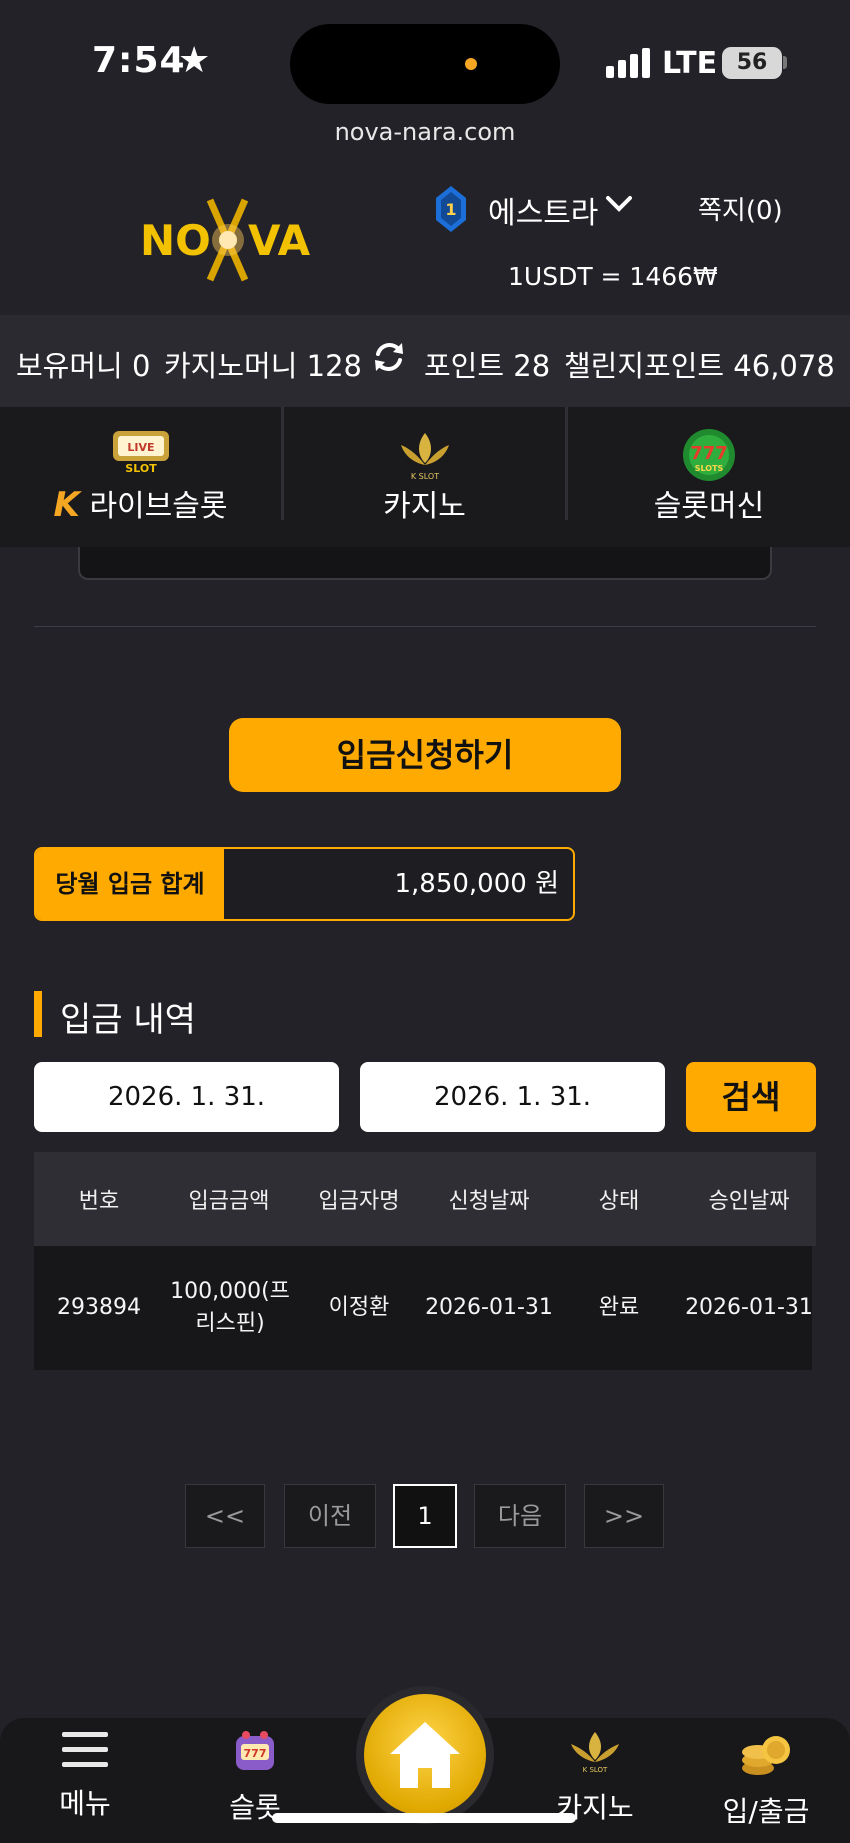 The image size is (850, 1843). Describe the element at coordinates (230, 1307) in the screenshot. I see `cell-amount: 100,000(프리스핀)` at that location.